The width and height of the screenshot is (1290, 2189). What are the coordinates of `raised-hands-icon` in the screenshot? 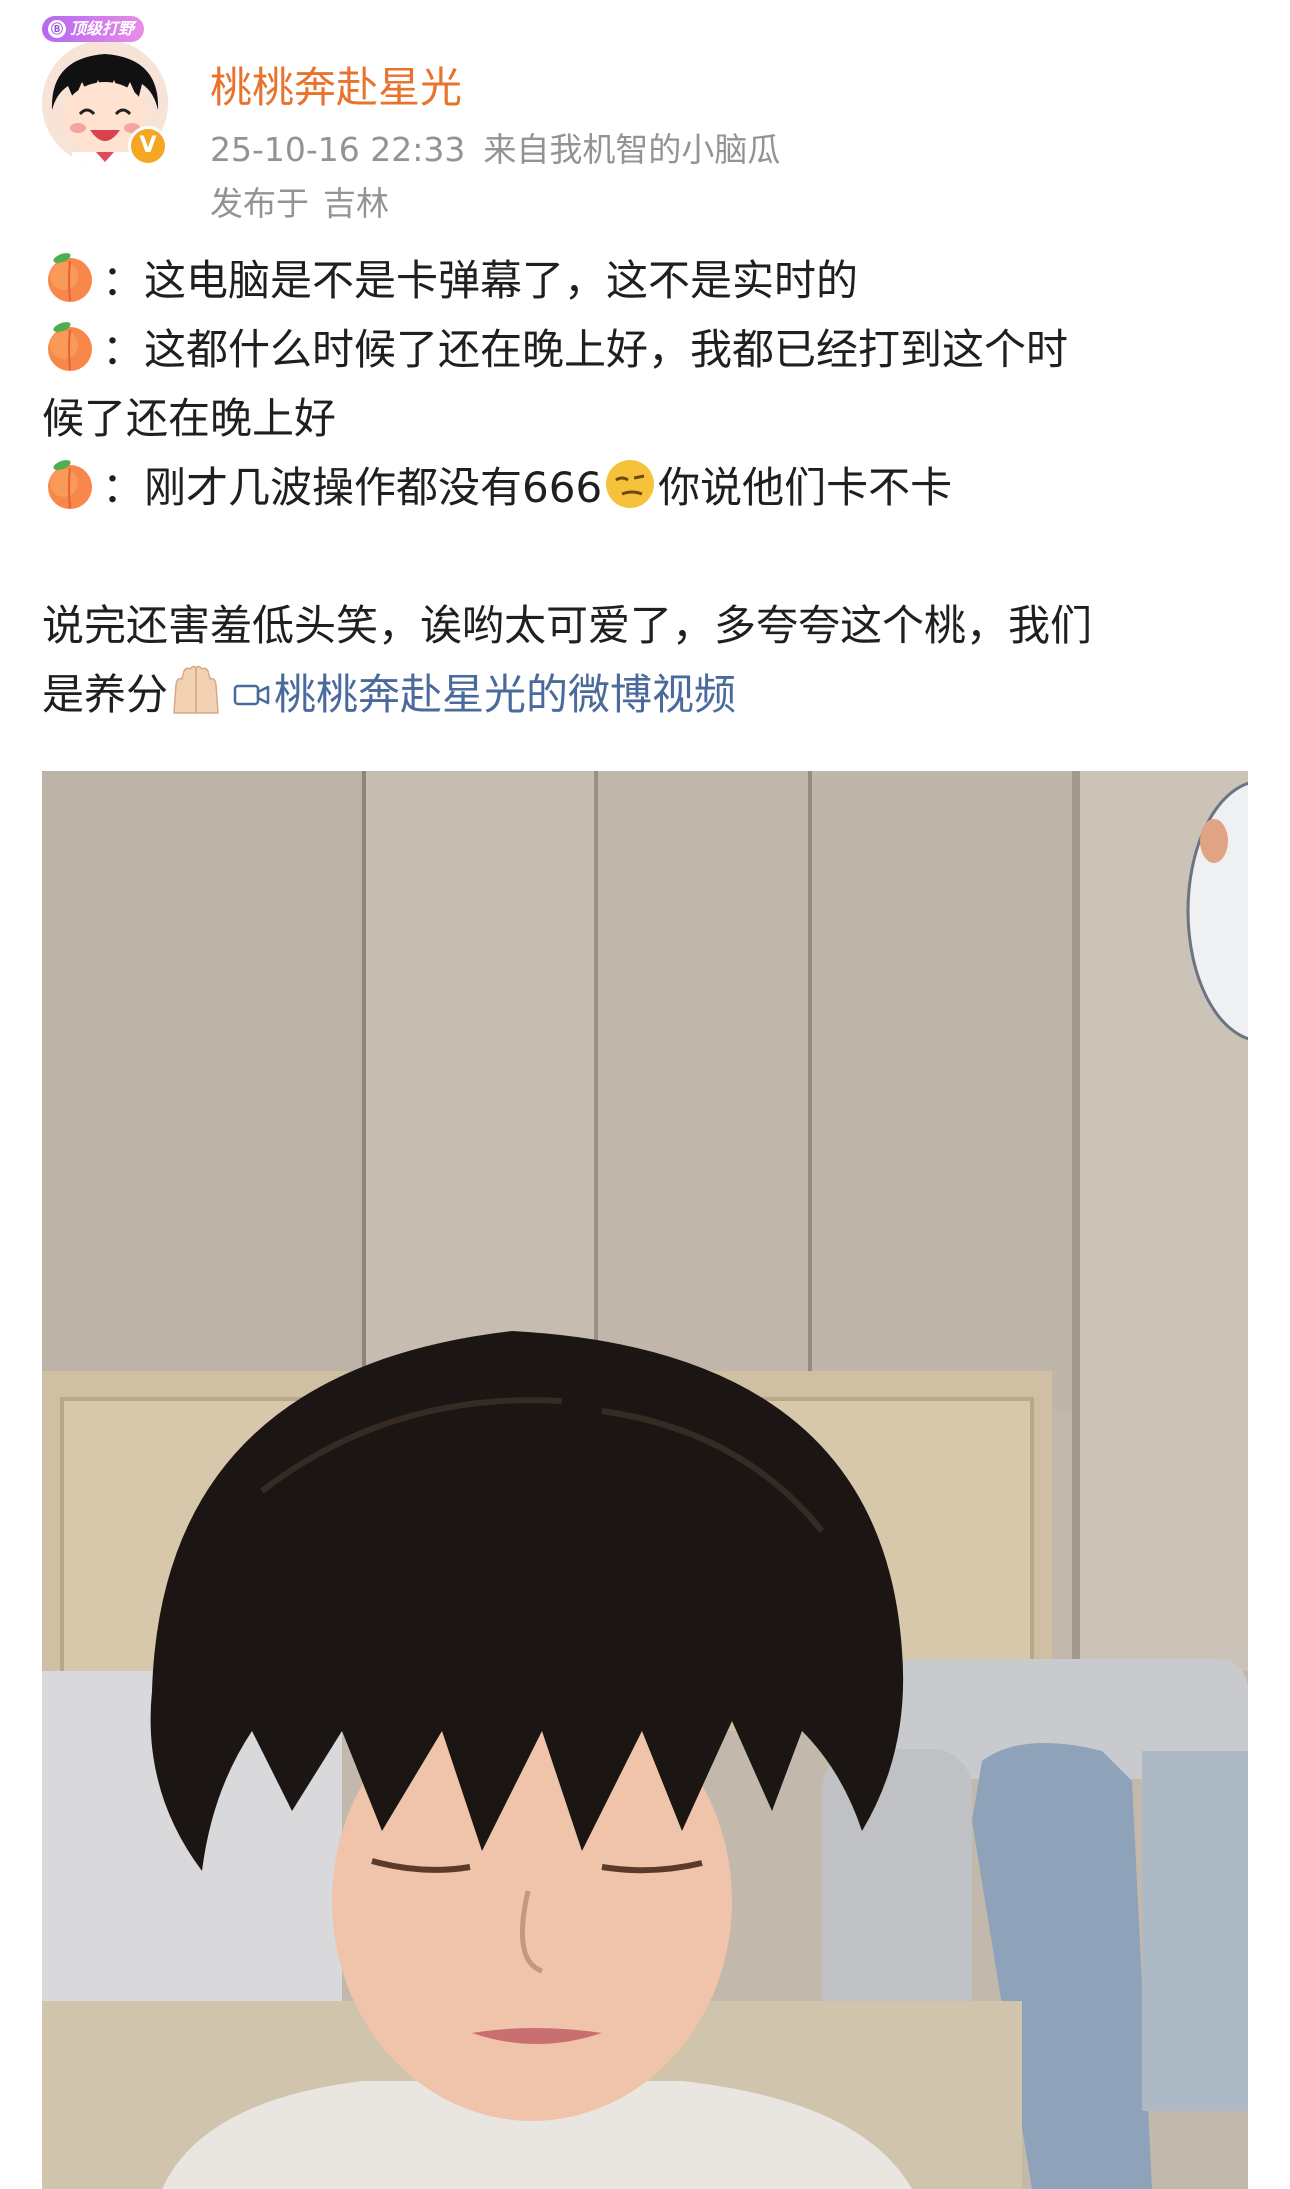 It's located at (196, 689).